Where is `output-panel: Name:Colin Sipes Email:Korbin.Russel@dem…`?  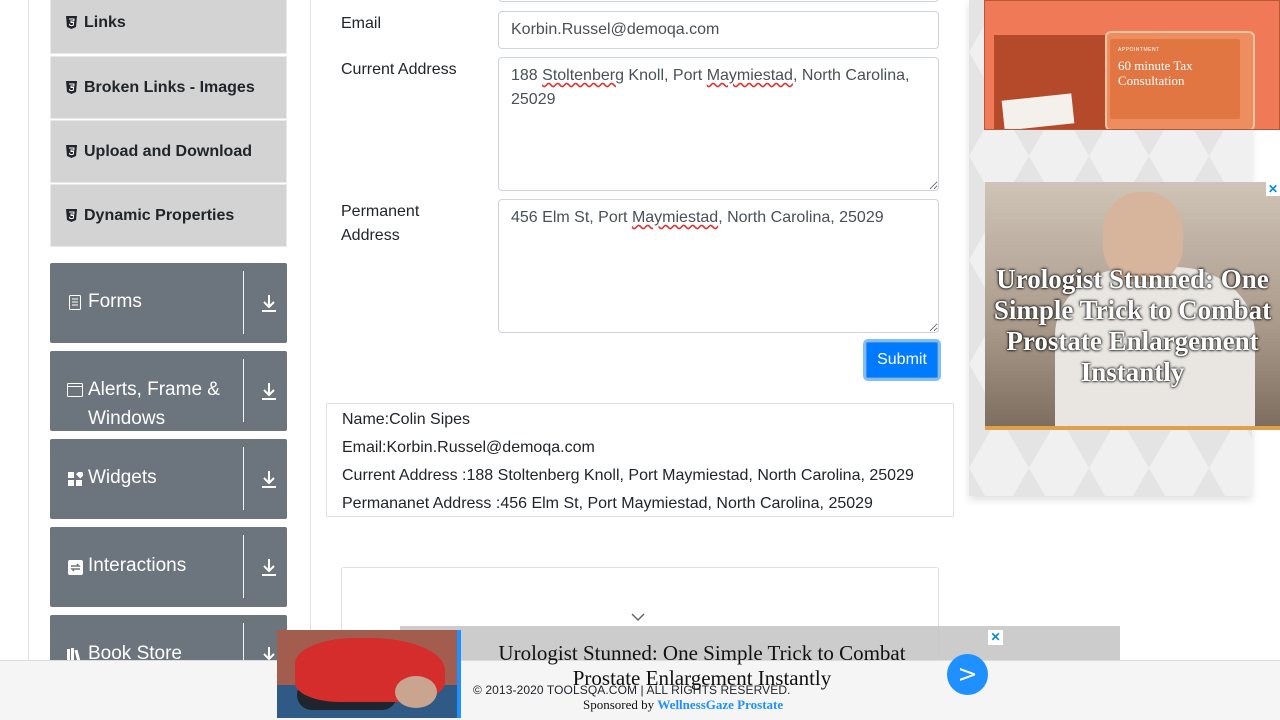 output-panel: Name:Colin Sipes Email:Korbin.Russel@dem… is located at coordinates (640, 460).